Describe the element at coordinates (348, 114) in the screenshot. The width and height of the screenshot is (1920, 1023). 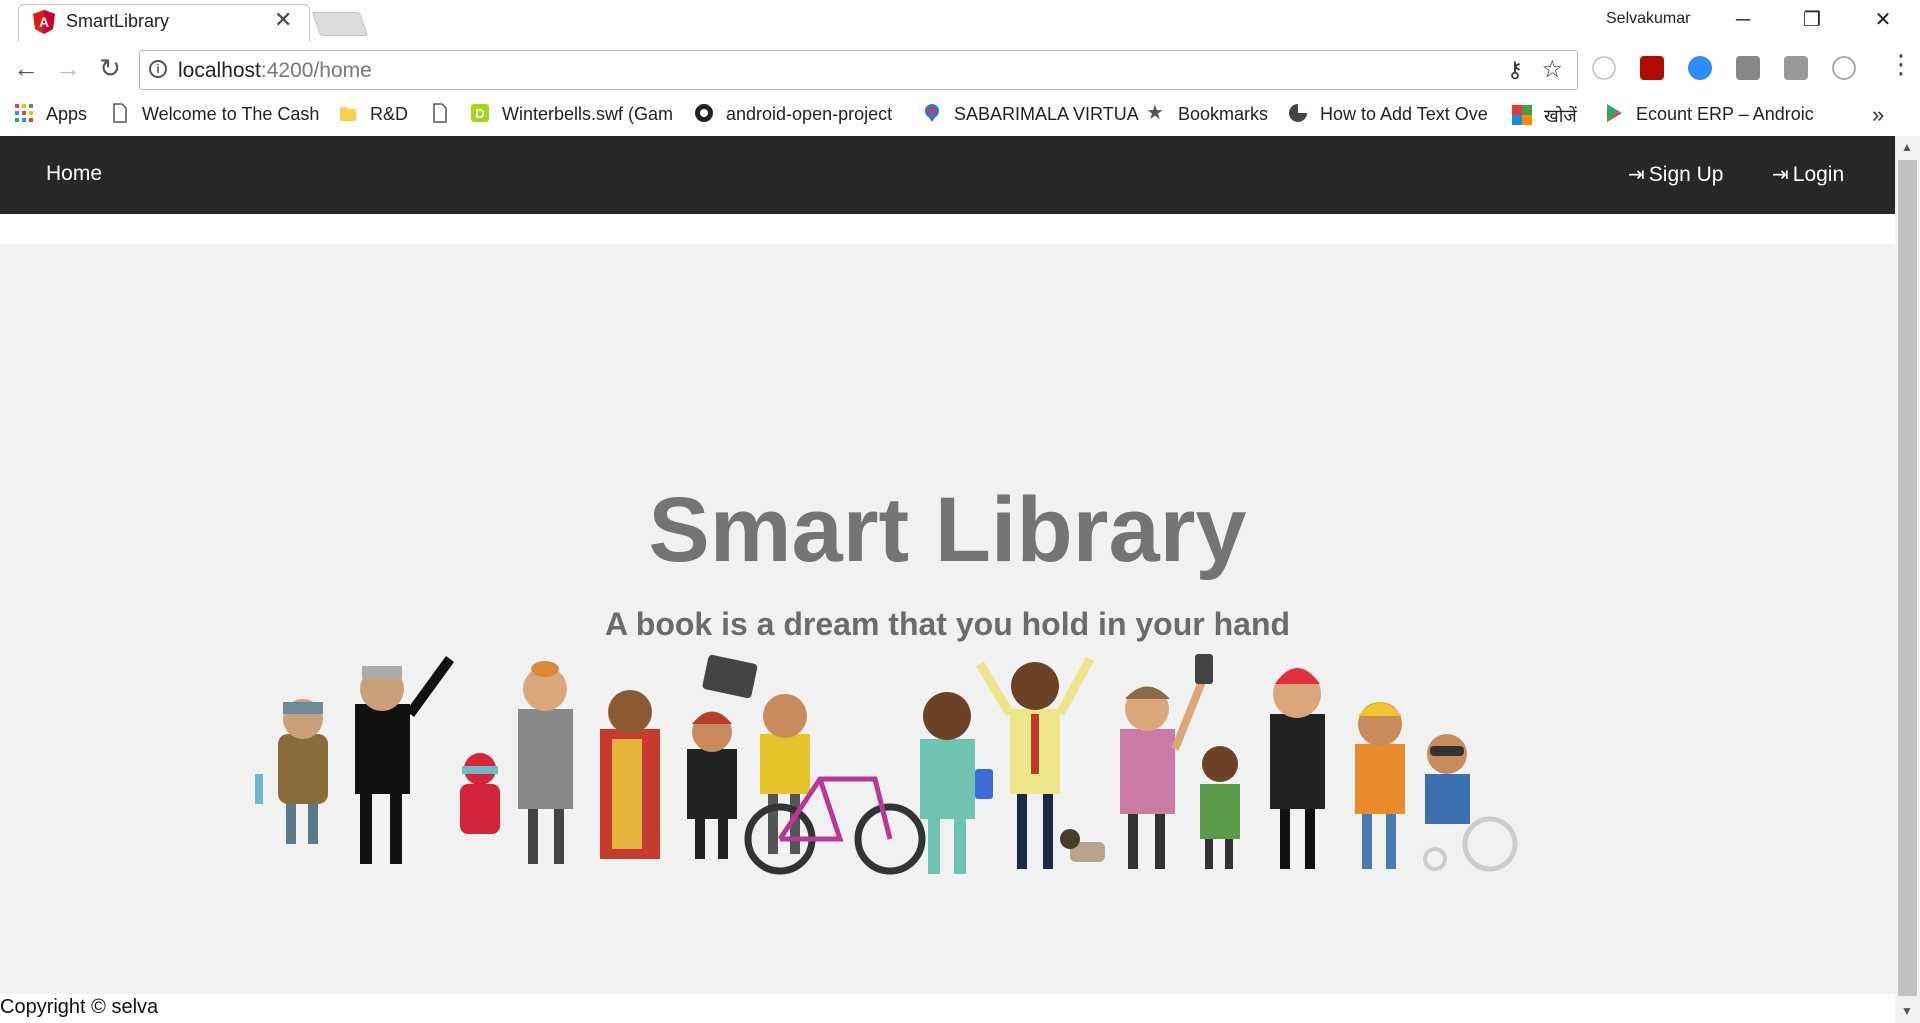
I see `folder-icon` at that location.